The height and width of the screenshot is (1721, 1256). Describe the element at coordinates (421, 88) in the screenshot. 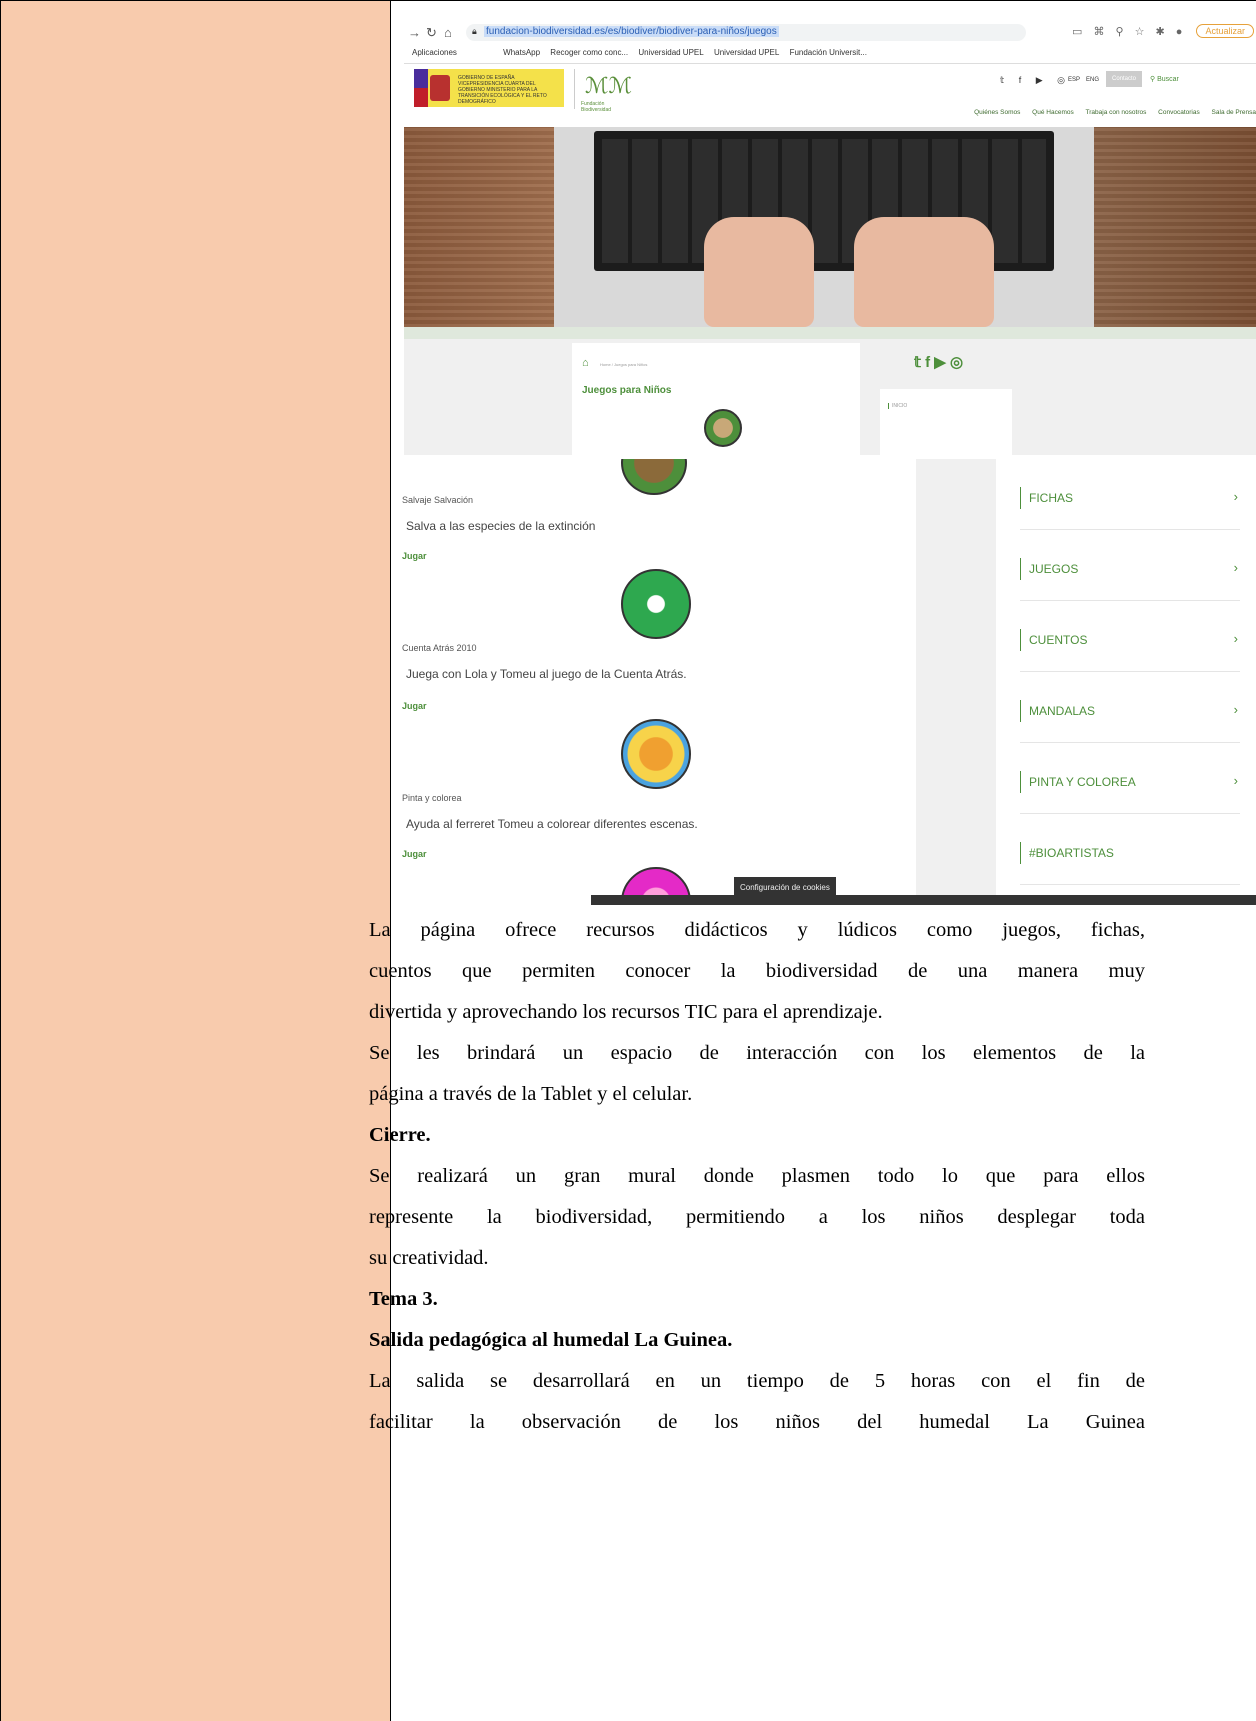

I see `flag-stripe` at that location.